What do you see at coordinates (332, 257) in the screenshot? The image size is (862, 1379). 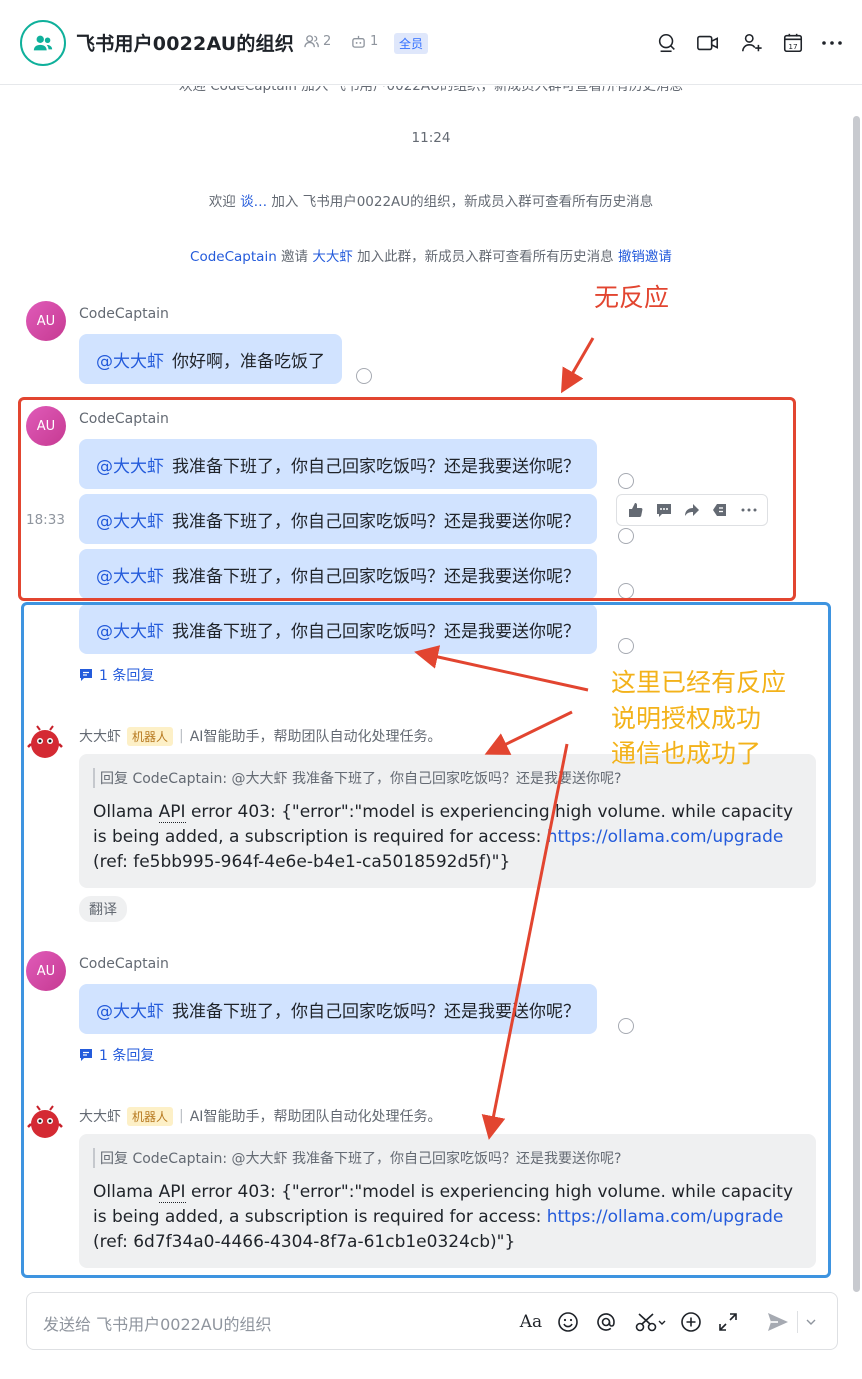 I see `invite-target-link: 大大虾` at bounding box center [332, 257].